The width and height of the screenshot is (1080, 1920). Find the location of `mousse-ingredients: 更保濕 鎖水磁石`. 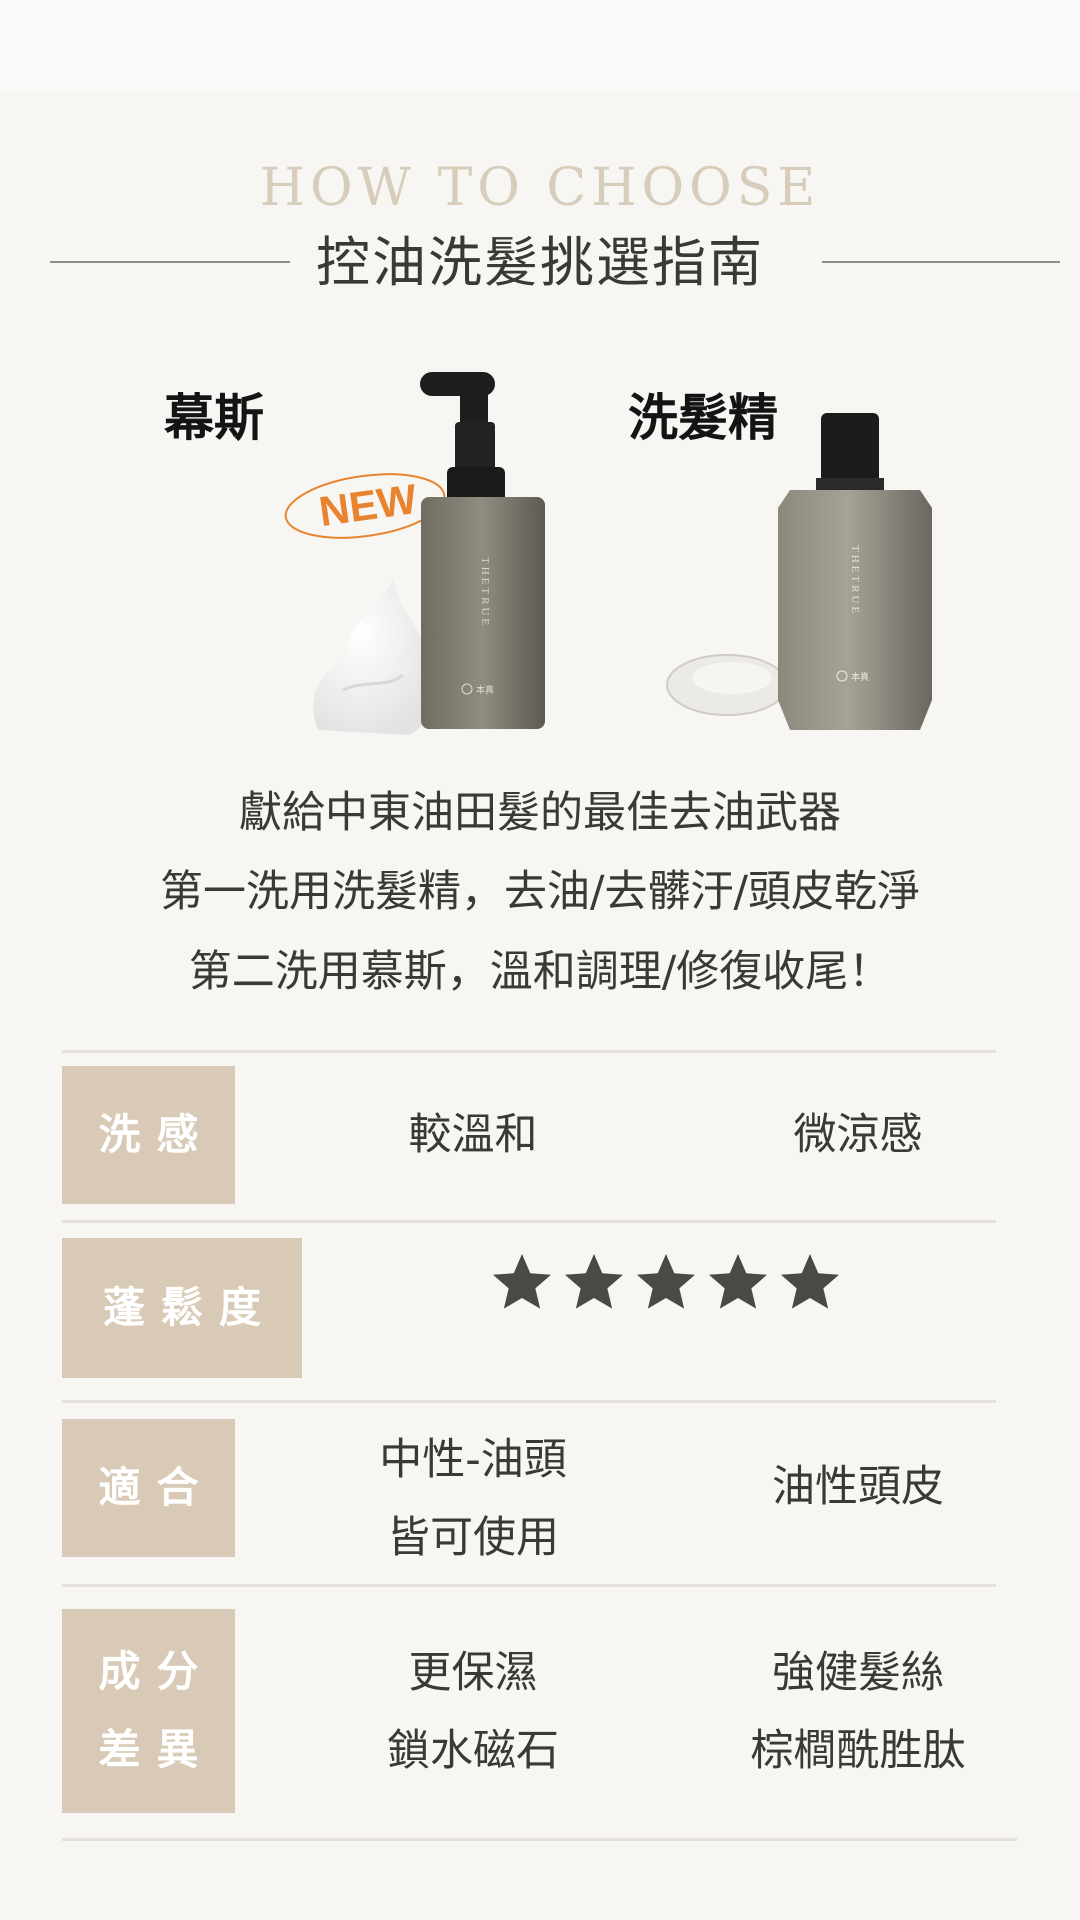

mousse-ingredients: 更保濕 鎖水磁石 is located at coordinates (473, 1712).